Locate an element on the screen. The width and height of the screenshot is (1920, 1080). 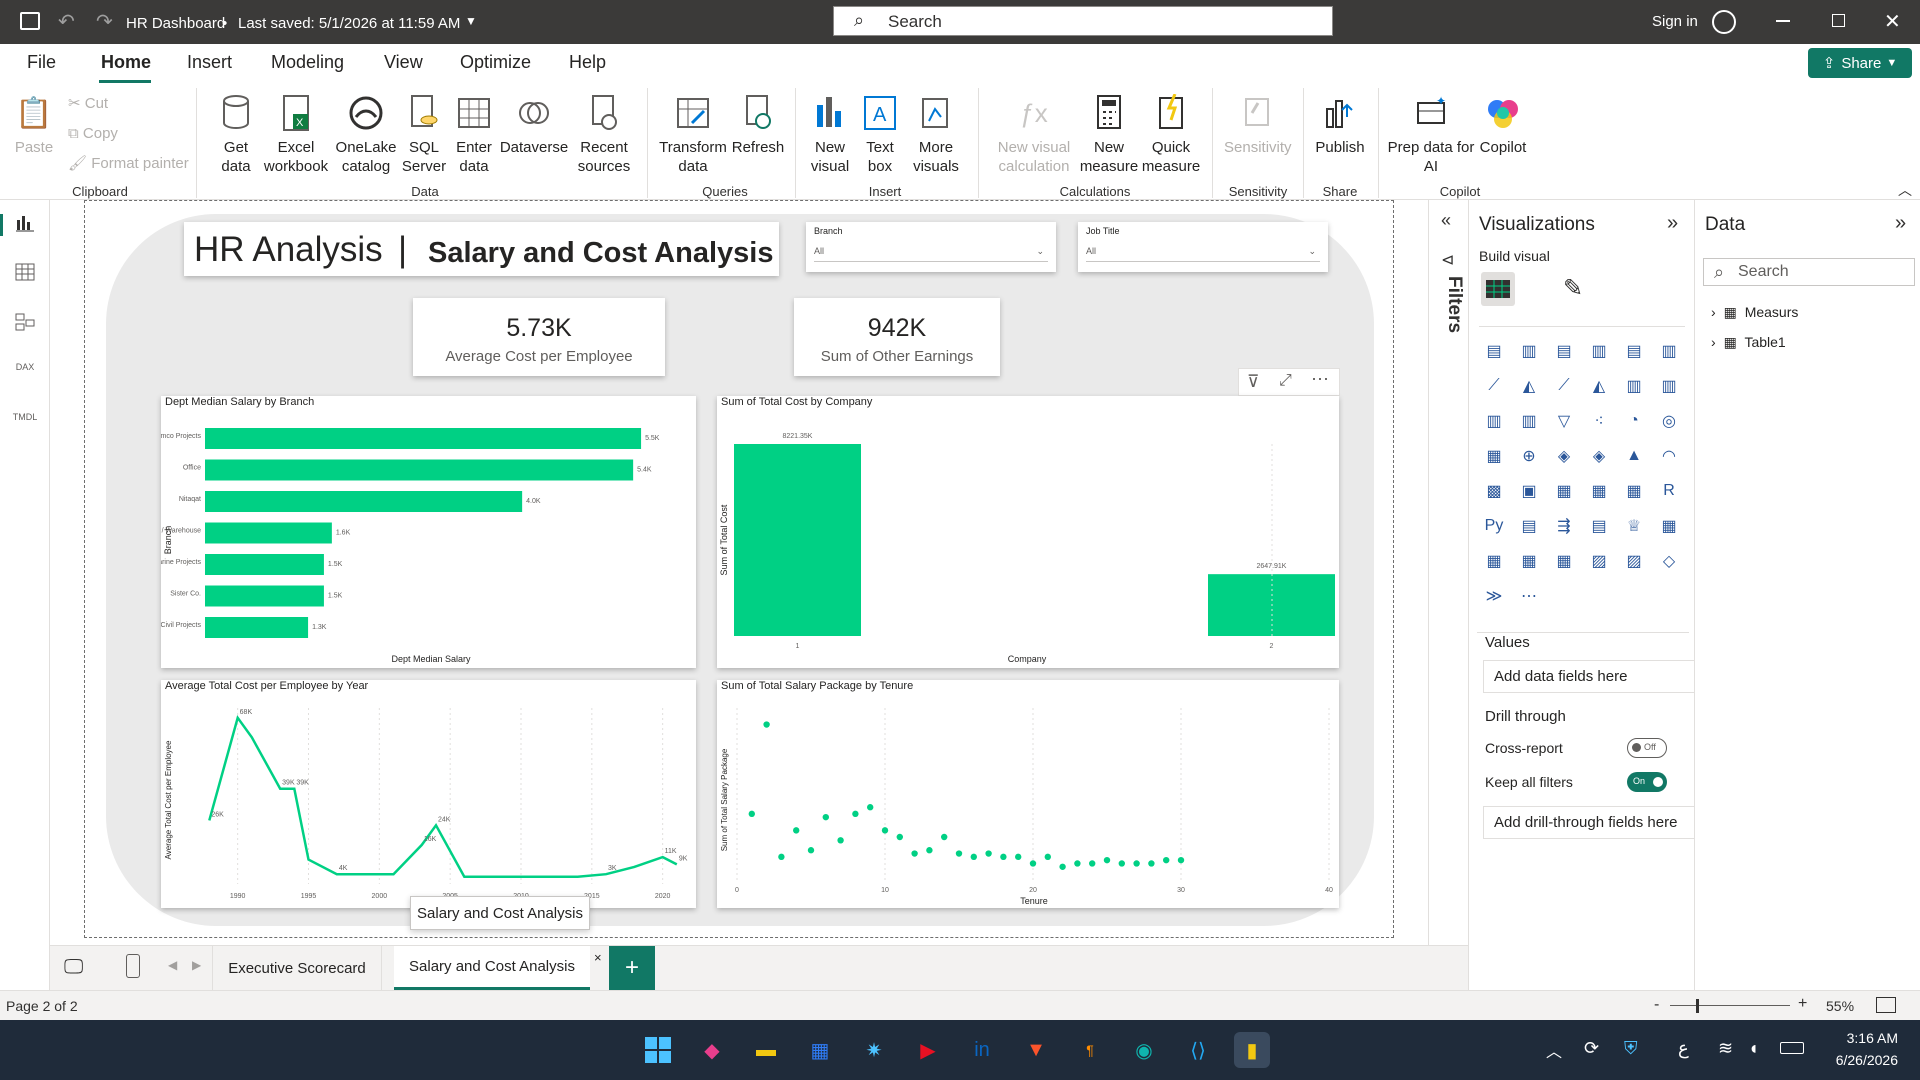
app-icon: ✷ is located at coordinates (874, 1050).